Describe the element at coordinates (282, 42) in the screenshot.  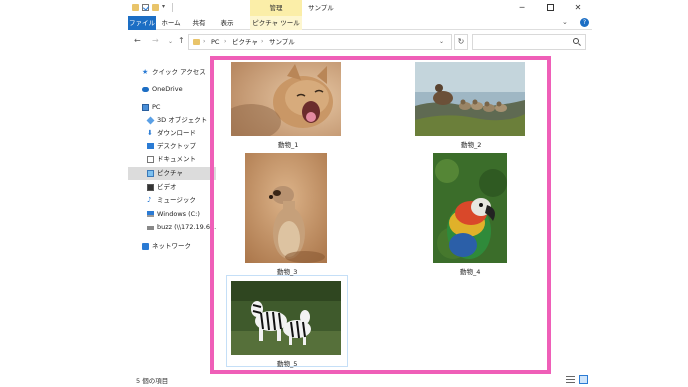
I see `breadcrumb-sample: サンプル` at that location.